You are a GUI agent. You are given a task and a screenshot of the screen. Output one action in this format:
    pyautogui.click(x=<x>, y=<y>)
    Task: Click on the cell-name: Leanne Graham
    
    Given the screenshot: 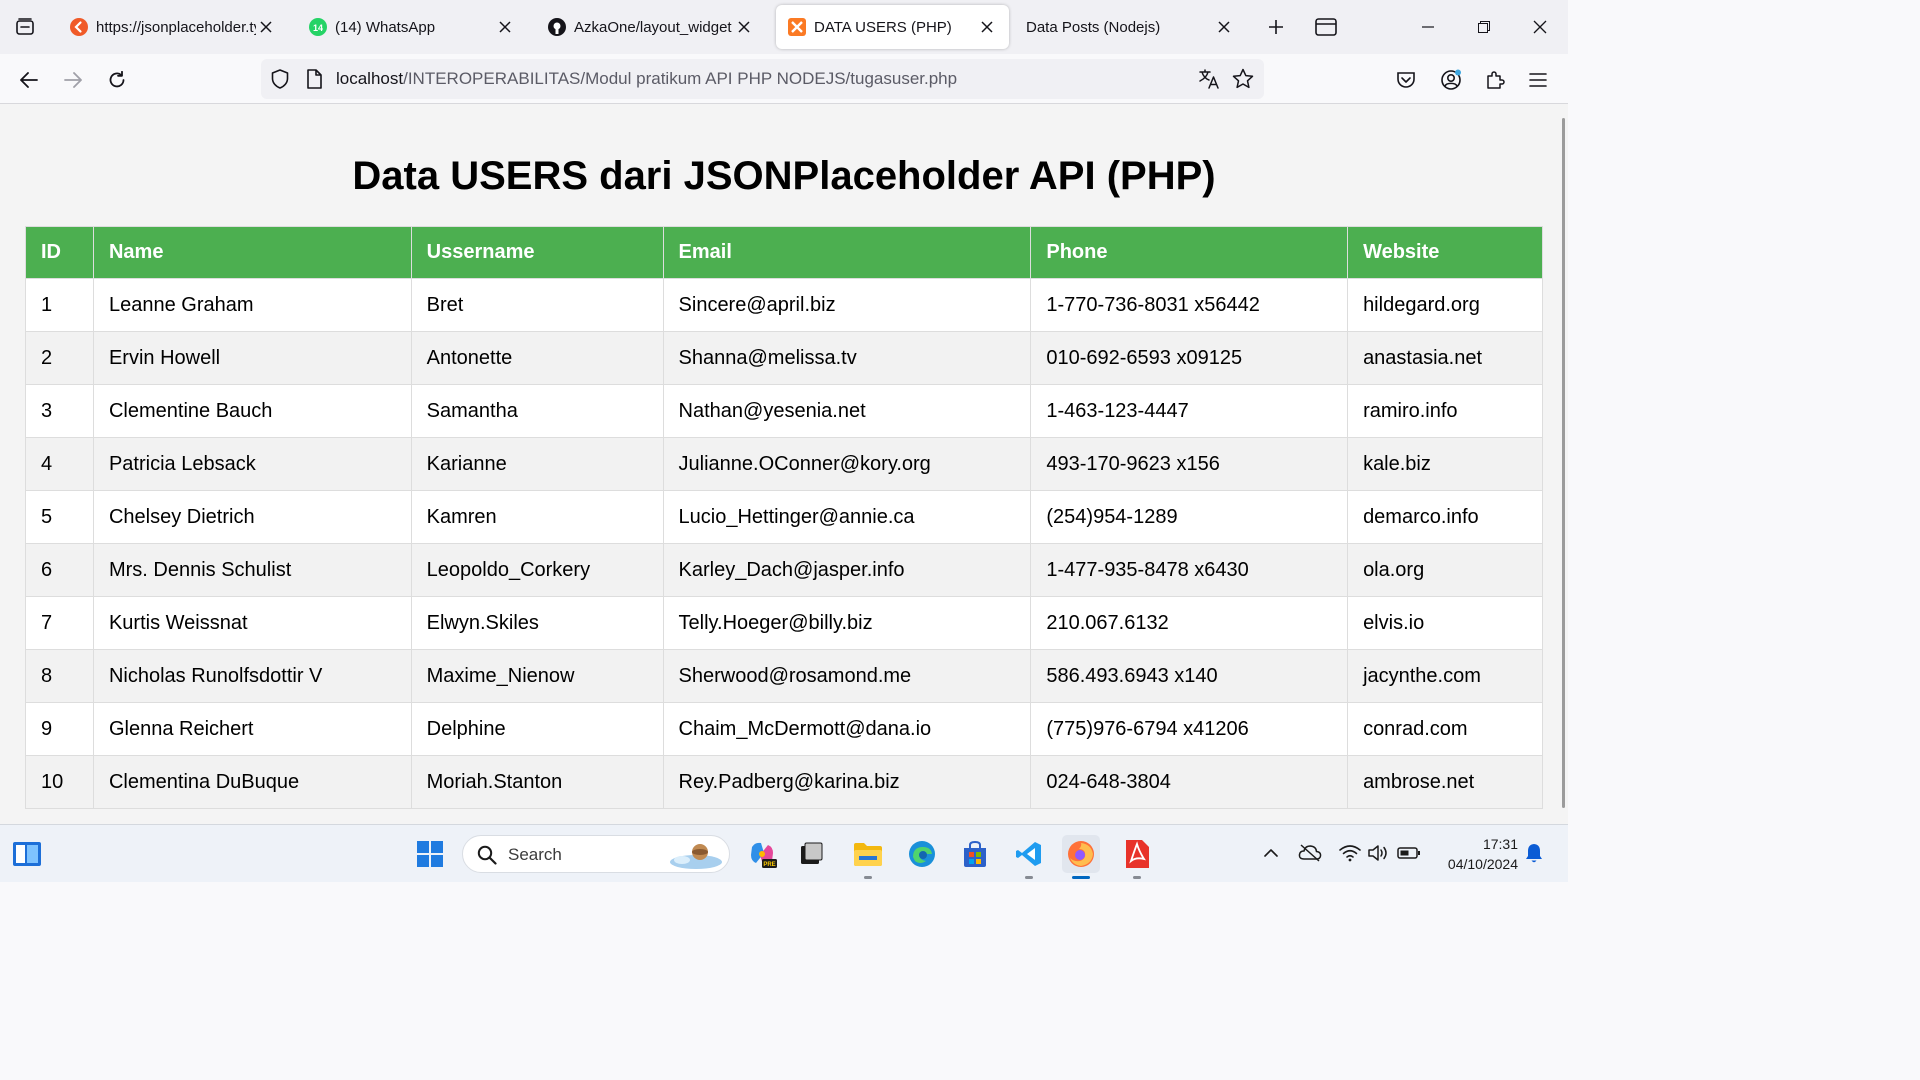 What is the action you would take?
    pyautogui.click(x=252, y=305)
    